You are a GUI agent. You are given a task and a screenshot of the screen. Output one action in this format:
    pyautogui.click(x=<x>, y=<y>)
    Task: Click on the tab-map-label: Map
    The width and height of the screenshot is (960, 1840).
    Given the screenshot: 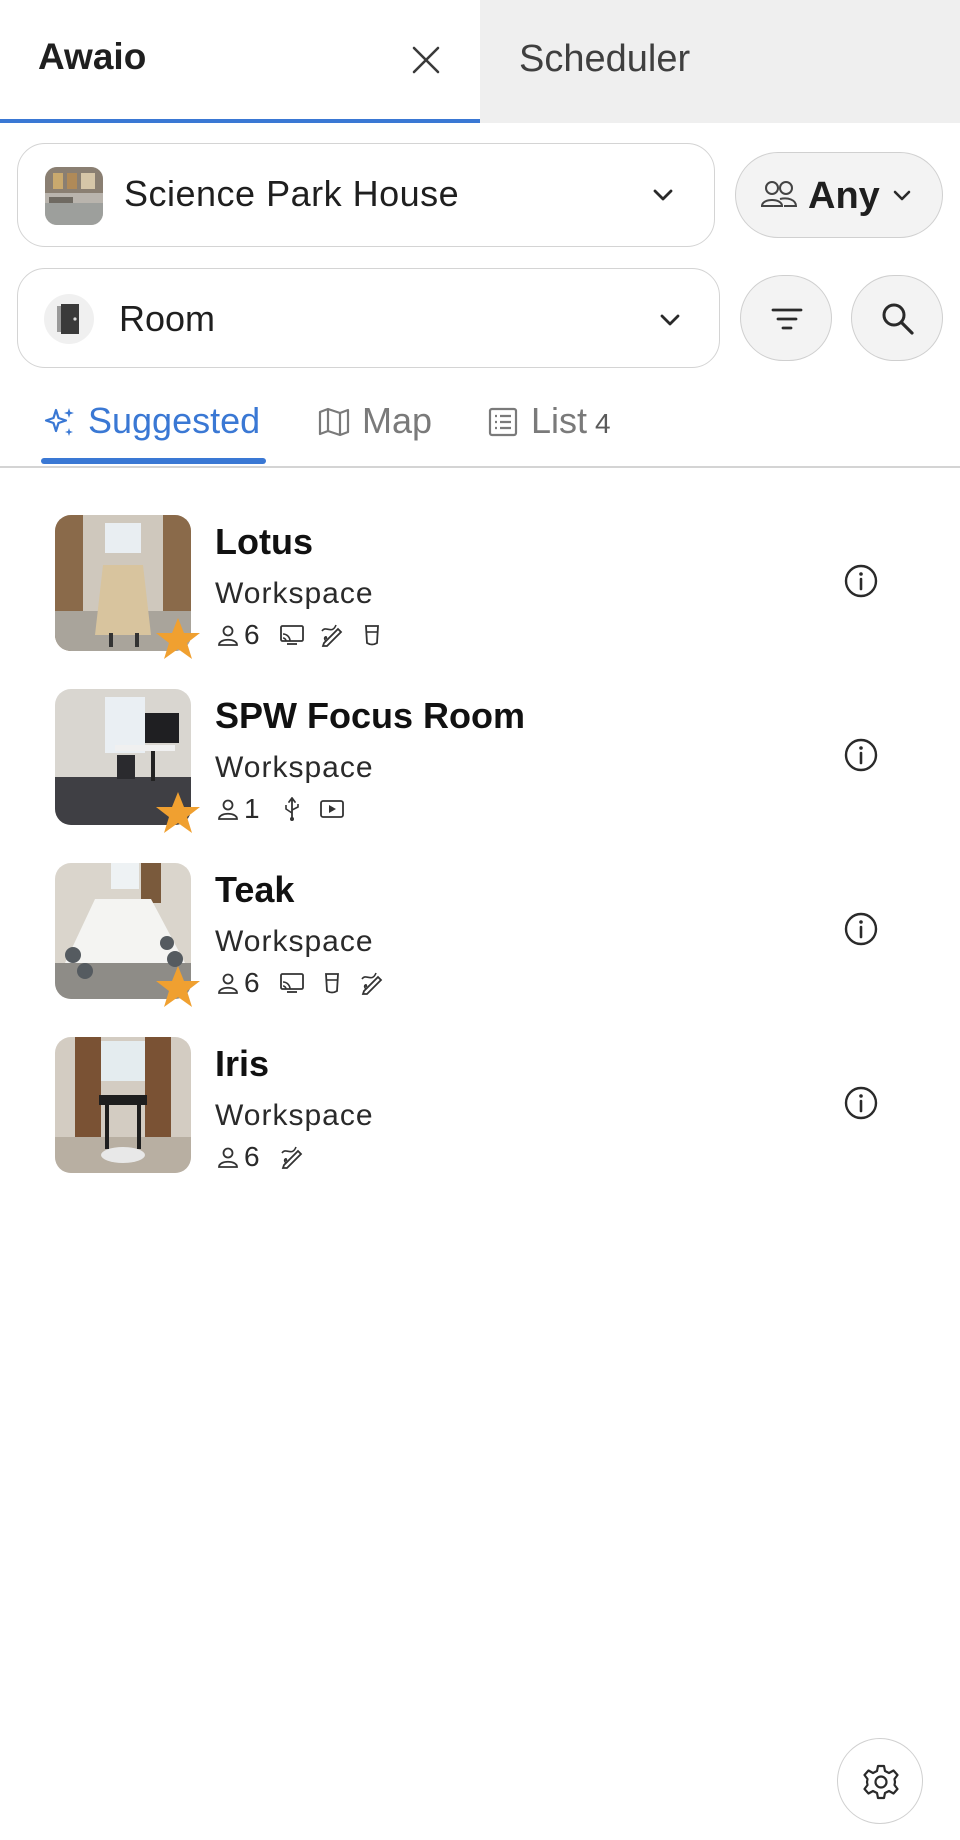 What is the action you would take?
    pyautogui.click(x=397, y=420)
    